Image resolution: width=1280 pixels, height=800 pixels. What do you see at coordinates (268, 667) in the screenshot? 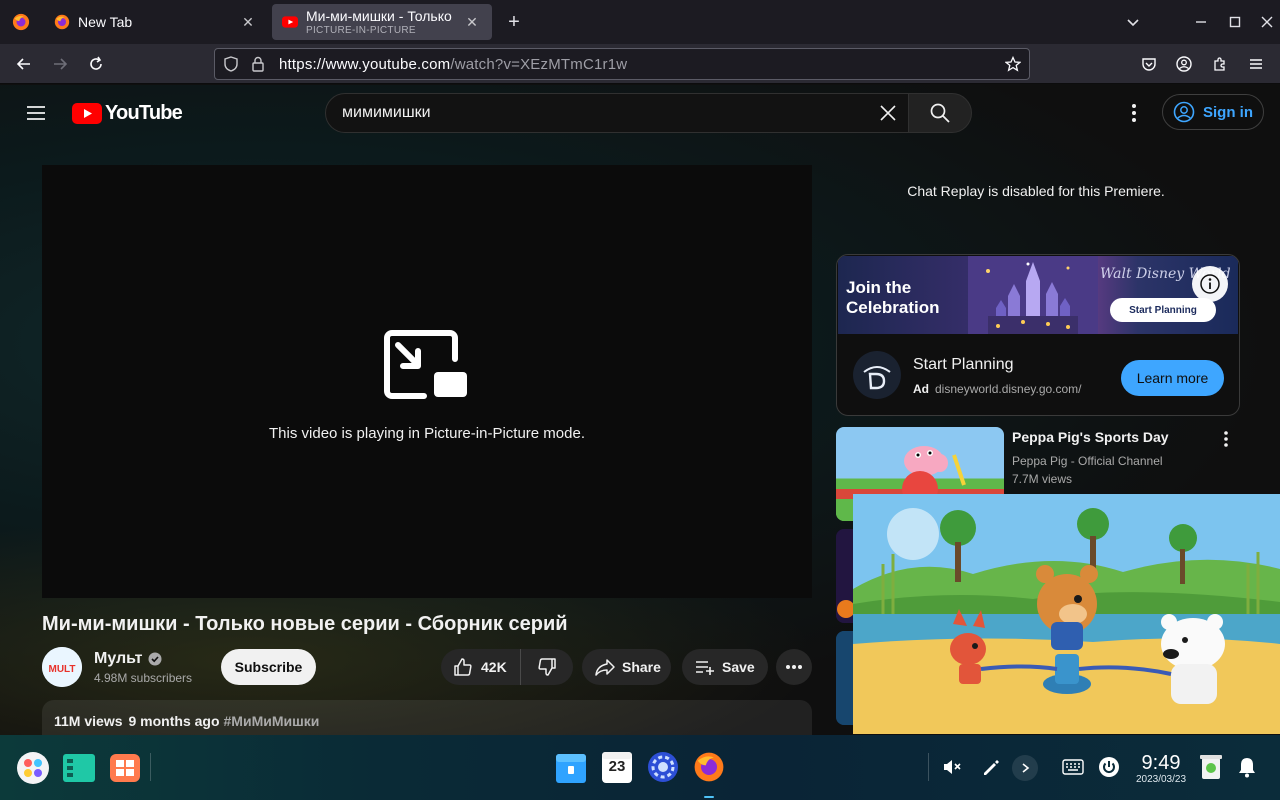
I see `subscribe-button: Subscribe` at bounding box center [268, 667].